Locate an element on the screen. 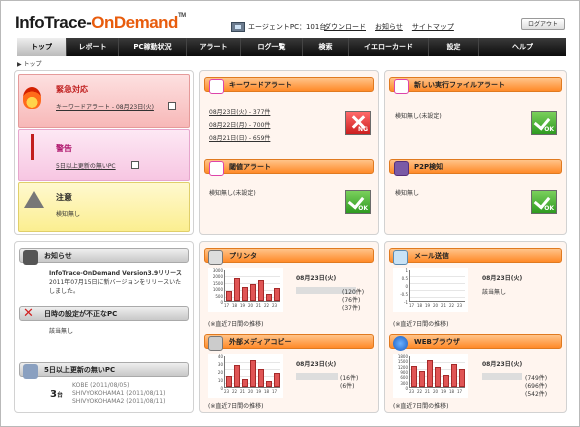 This screenshot has height=427, width=580. web-date: 08月23日(火) is located at coordinates (502, 364).